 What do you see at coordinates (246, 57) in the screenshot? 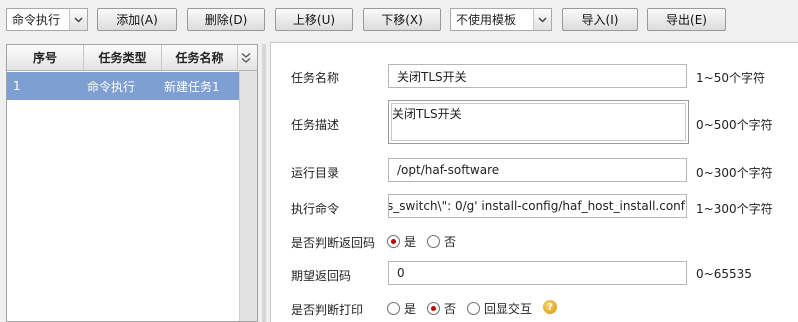
I see `double-chevron-down-icon` at bounding box center [246, 57].